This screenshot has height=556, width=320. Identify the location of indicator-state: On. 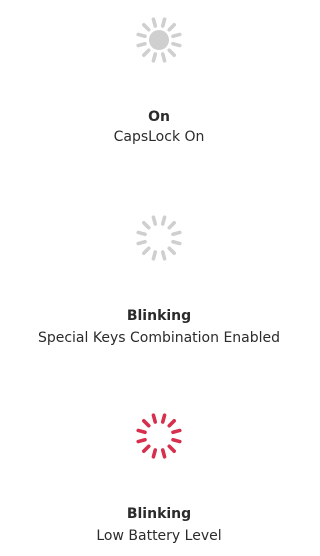
(159, 117).